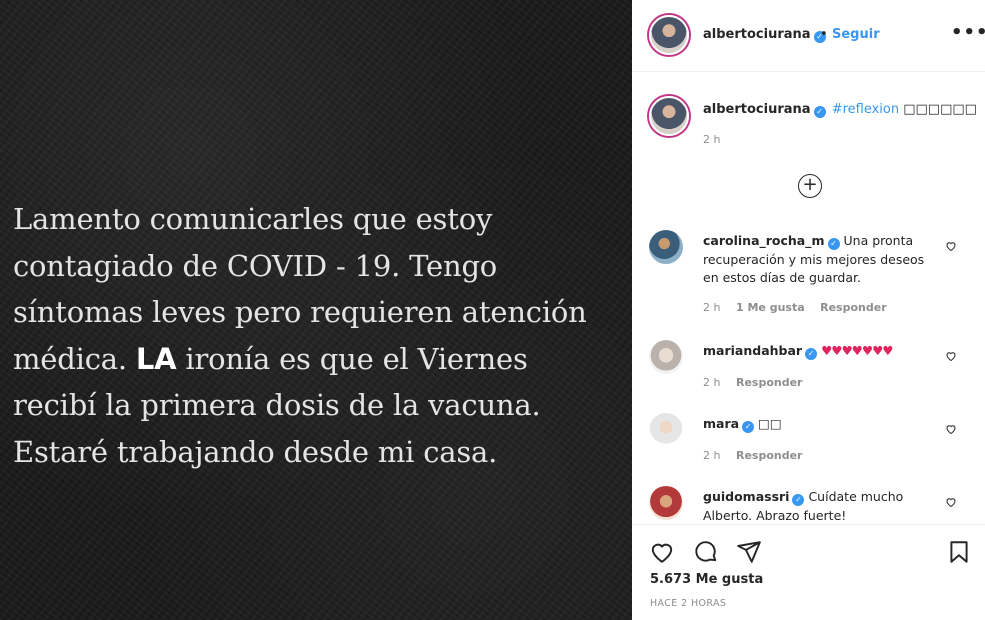  I want to click on commenter-username: mariandahbar ✓, so click(760, 351).